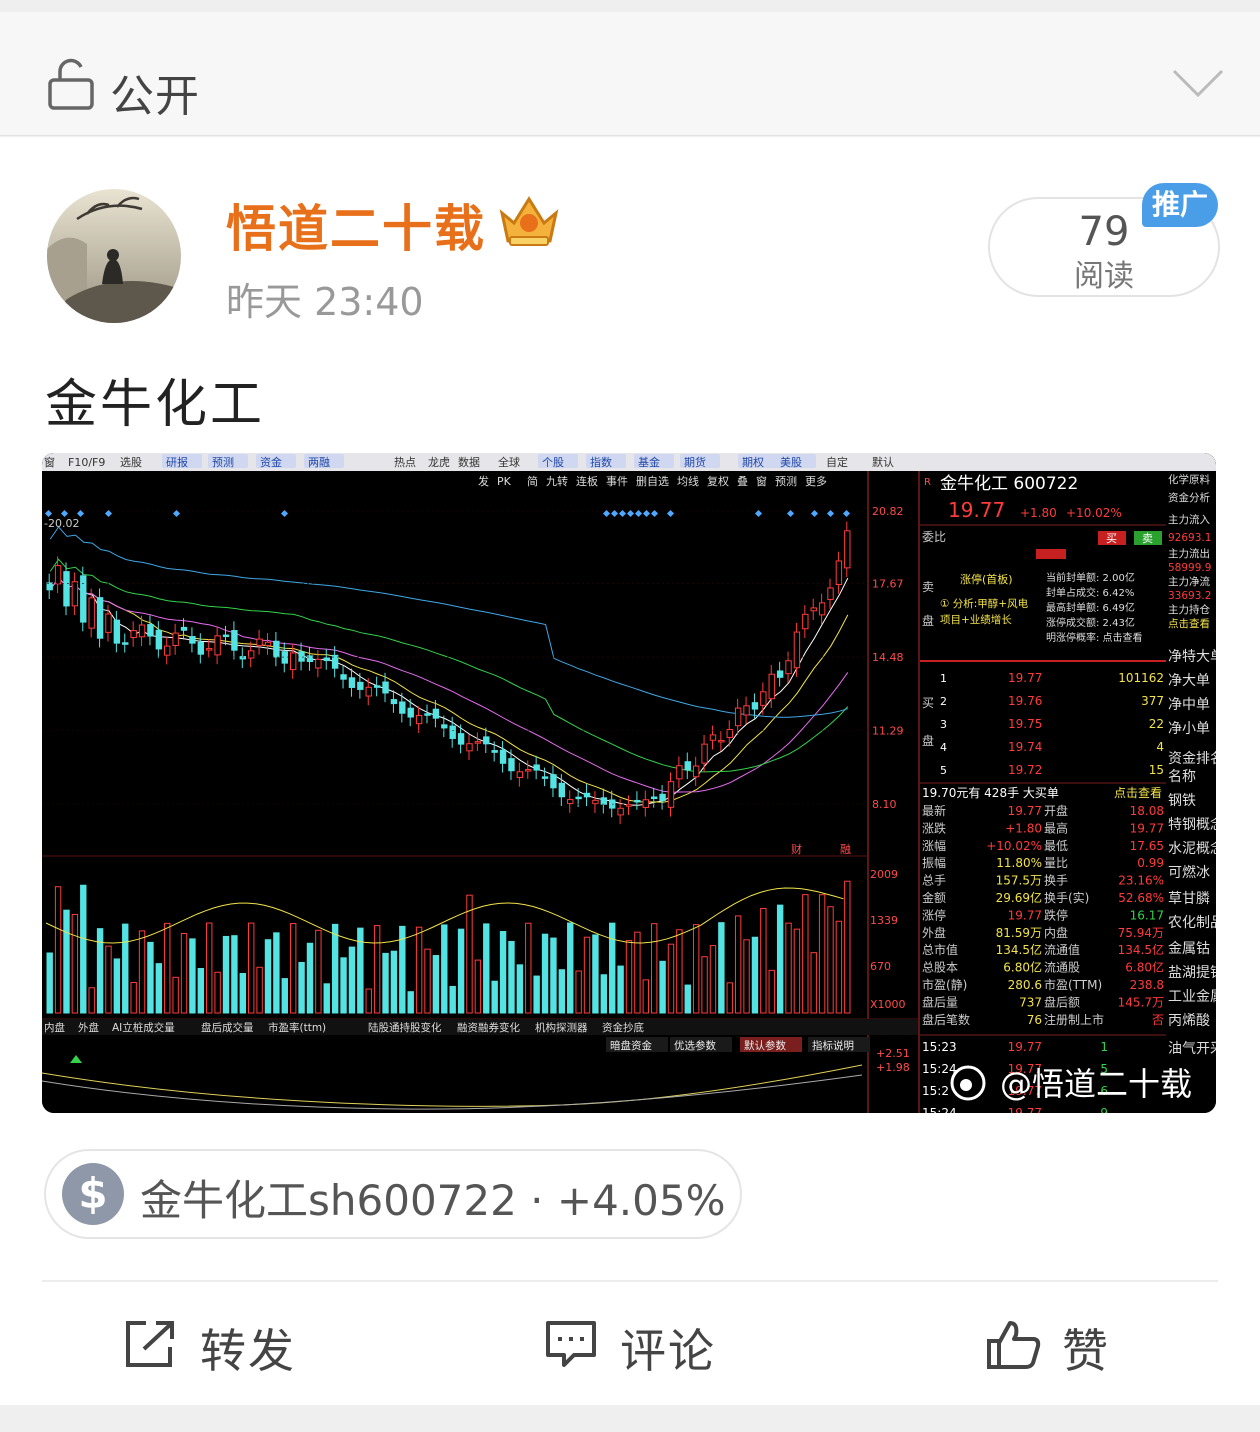 The image size is (1260, 1432). Describe the element at coordinates (884, 920) in the screenshot. I see `volume-tick: 1339` at that location.